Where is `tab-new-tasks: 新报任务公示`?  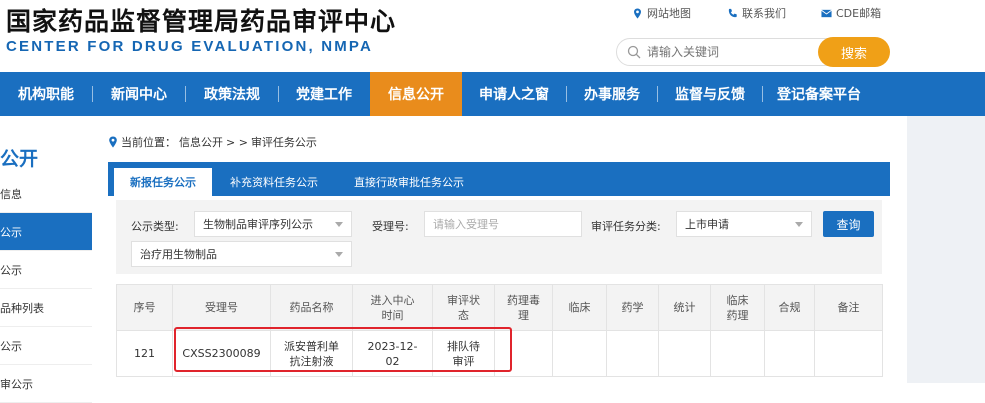 tab-new-tasks: 新报任务公示 is located at coordinates (163, 182).